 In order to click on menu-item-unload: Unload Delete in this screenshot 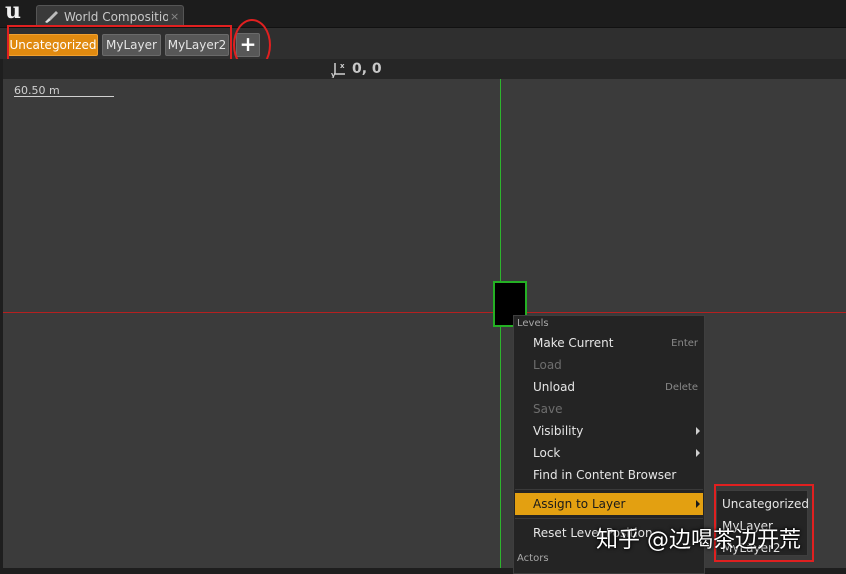, I will do `click(609, 387)`.